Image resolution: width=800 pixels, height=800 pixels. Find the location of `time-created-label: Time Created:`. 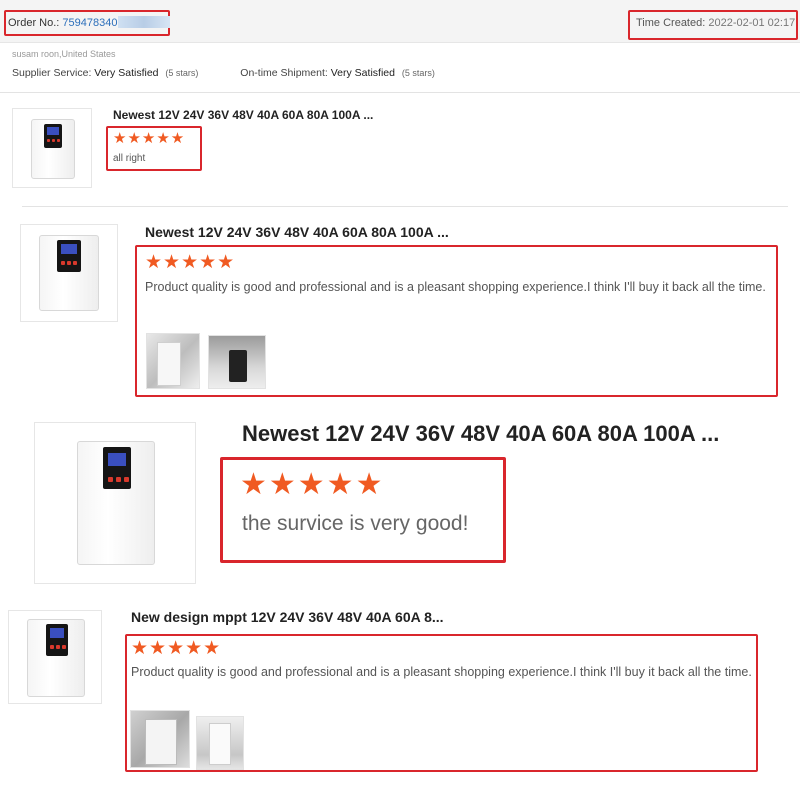

time-created-label: Time Created: is located at coordinates (671, 23).